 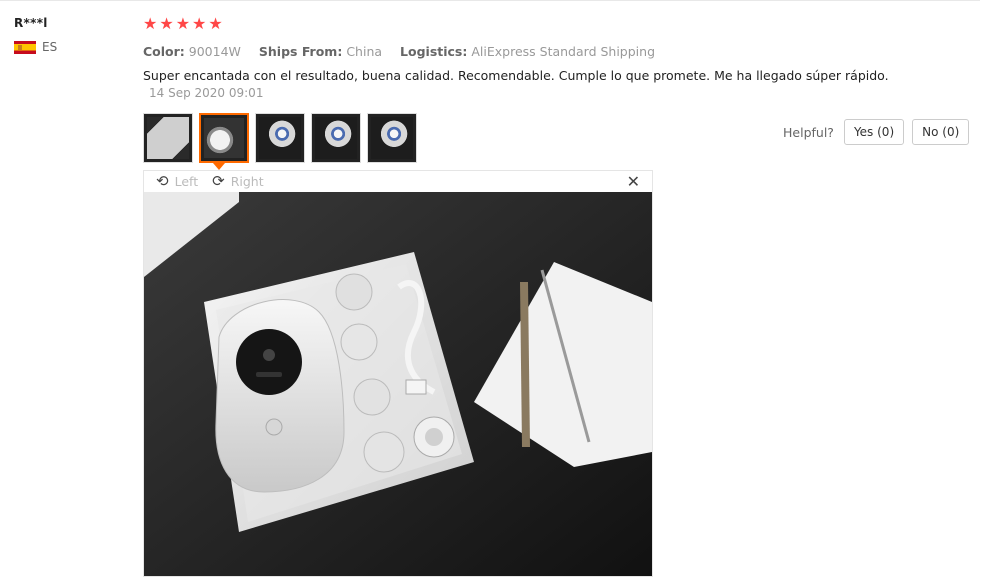 What do you see at coordinates (224, 138) in the screenshot?
I see `photo-thumbnail-active` at bounding box center [224, 138].